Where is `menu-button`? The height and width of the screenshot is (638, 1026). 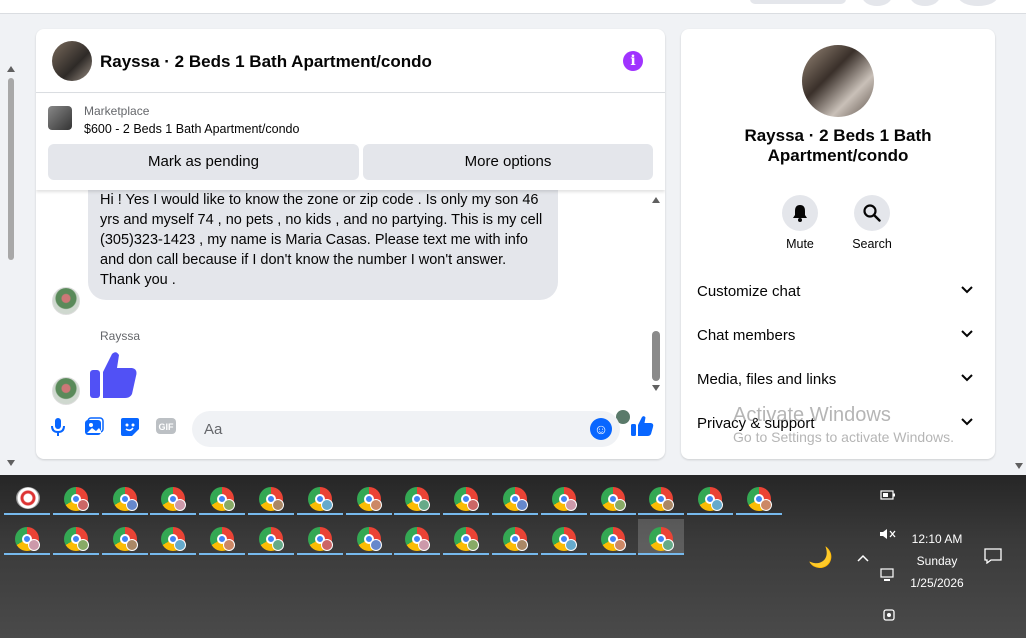
menu-button is located at coordinates (877, 3).